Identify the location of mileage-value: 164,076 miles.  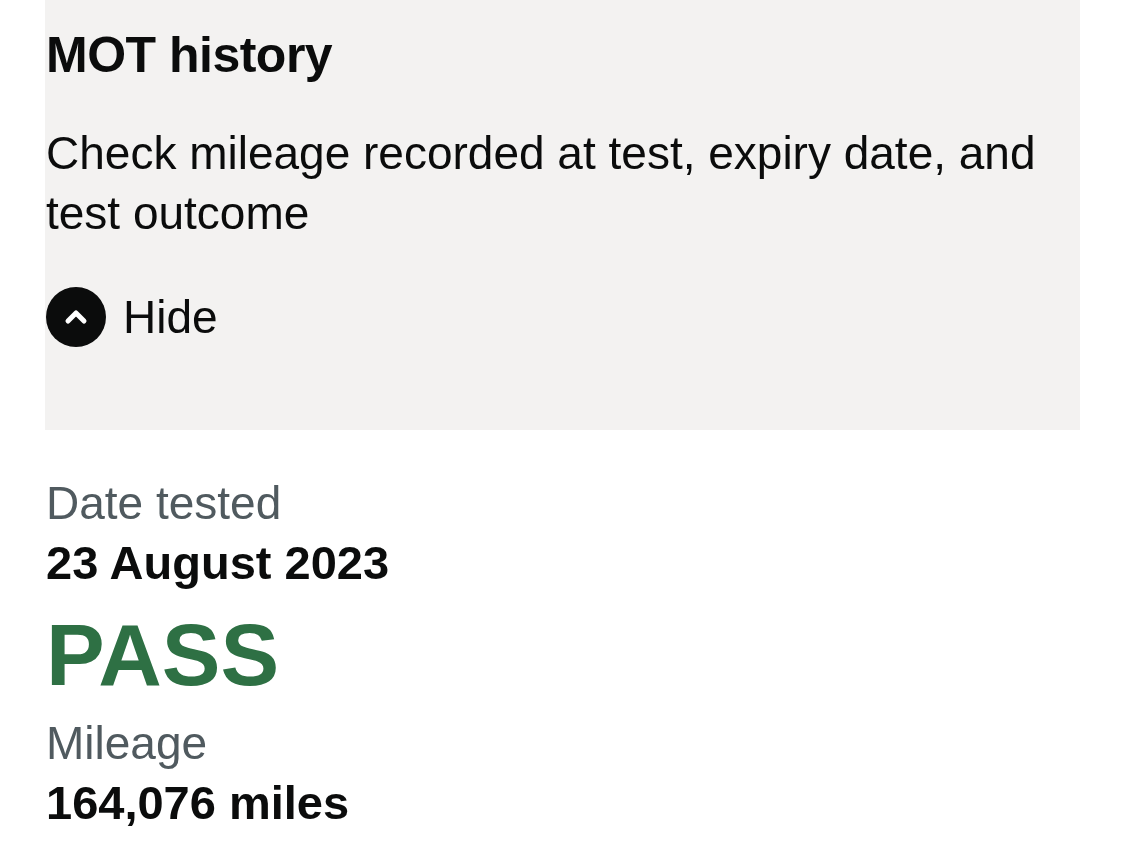
(198, 803).